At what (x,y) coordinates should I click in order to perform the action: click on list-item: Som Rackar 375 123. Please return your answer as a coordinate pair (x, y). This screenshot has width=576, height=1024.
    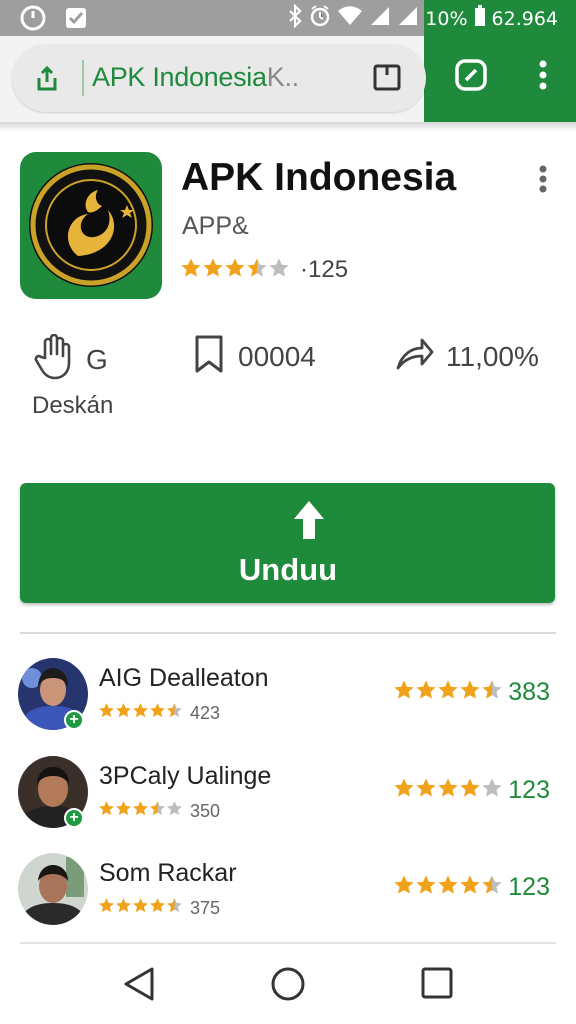
    Looking at the image, I should click on (288, 898).